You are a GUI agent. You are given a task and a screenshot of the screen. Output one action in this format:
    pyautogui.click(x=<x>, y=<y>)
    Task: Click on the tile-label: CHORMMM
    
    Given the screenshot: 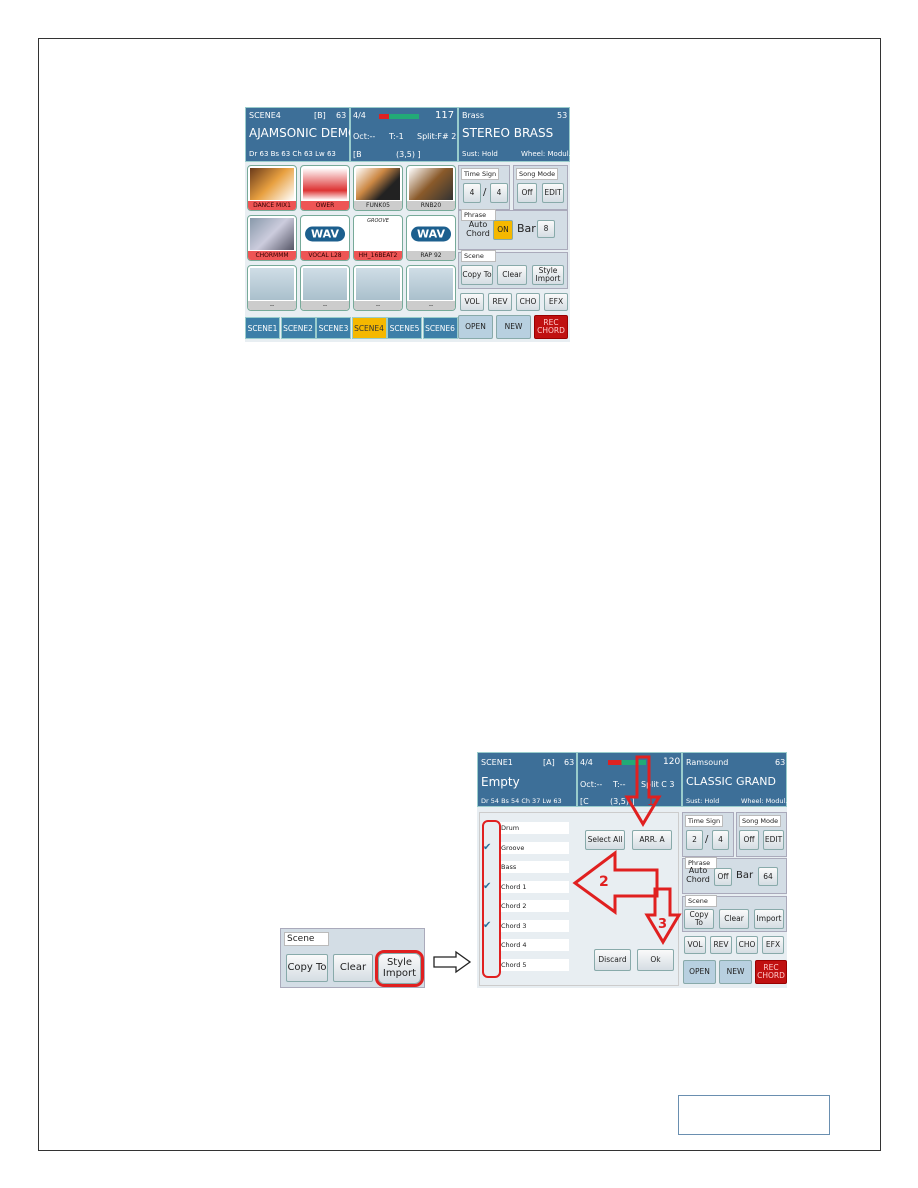 What is the action you would take?
    pyautogui.click(x=272, y=255)
    